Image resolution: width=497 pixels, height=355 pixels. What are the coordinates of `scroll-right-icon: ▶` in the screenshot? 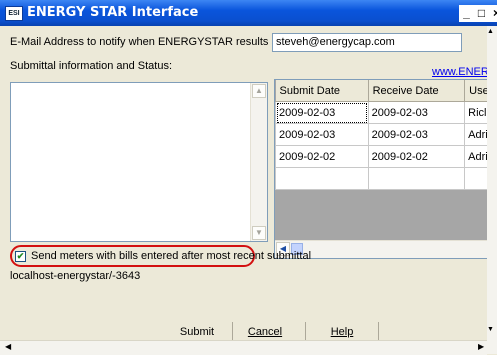 It's located at (481, 346).